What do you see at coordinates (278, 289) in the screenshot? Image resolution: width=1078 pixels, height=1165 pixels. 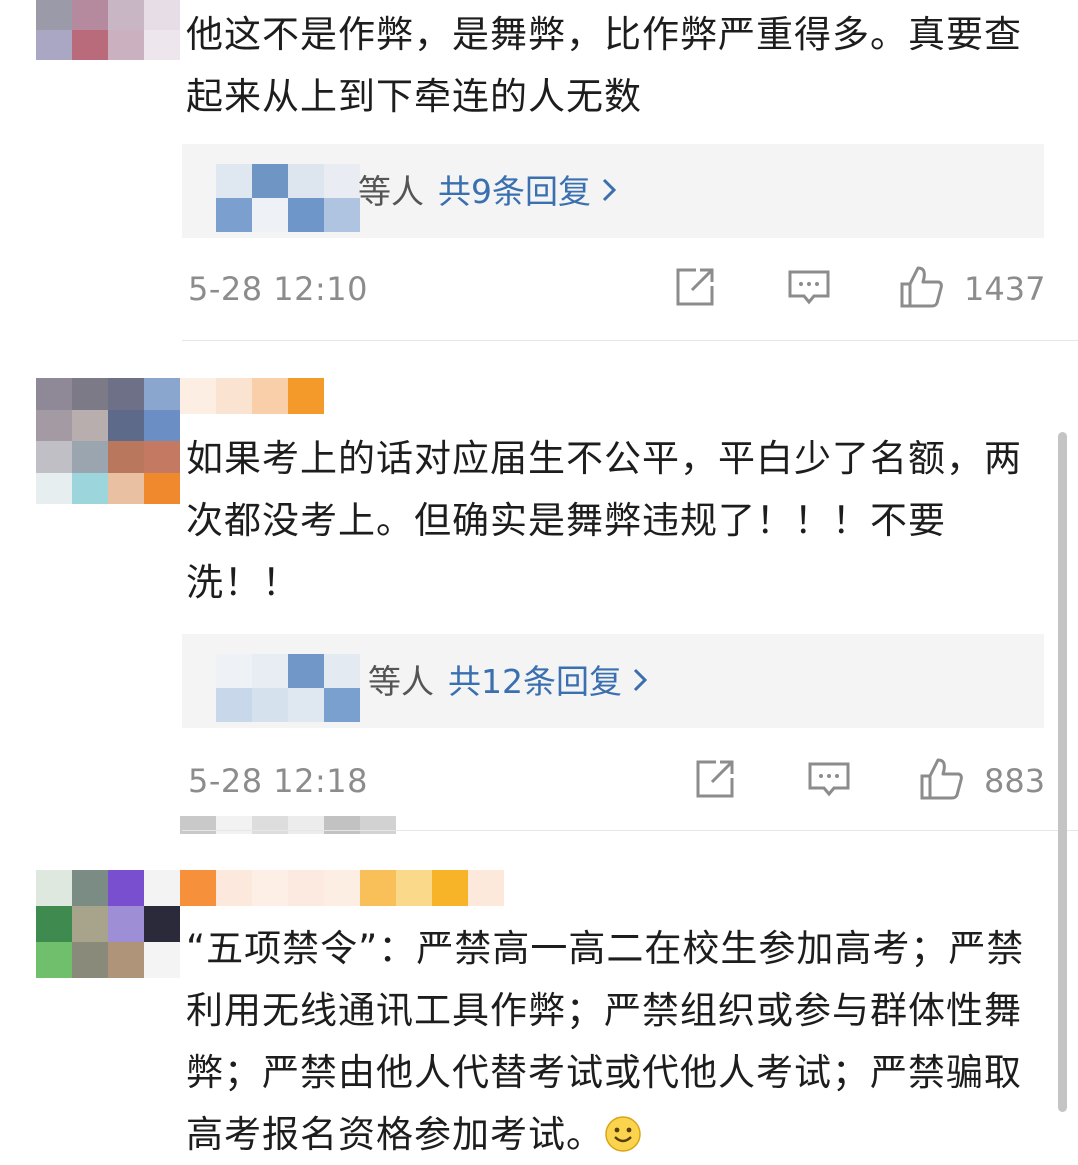 I see `comment-time: 5-28 12:10` at bounding box center [278, 289].